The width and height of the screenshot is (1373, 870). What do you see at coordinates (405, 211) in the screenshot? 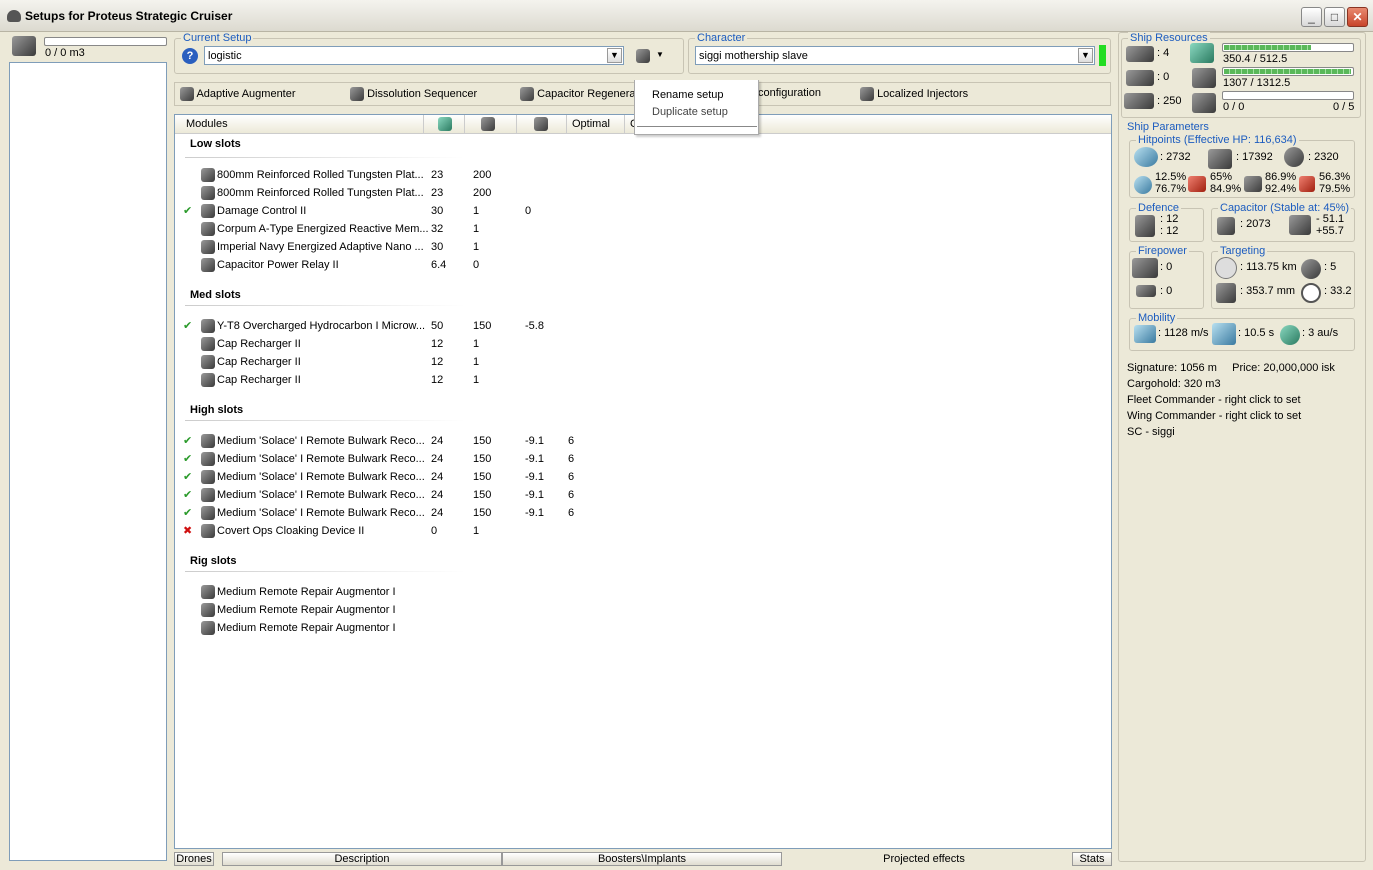
I see `module-row: ✔ Damage Control II 30 1 0` at bounding box center [405, 211].